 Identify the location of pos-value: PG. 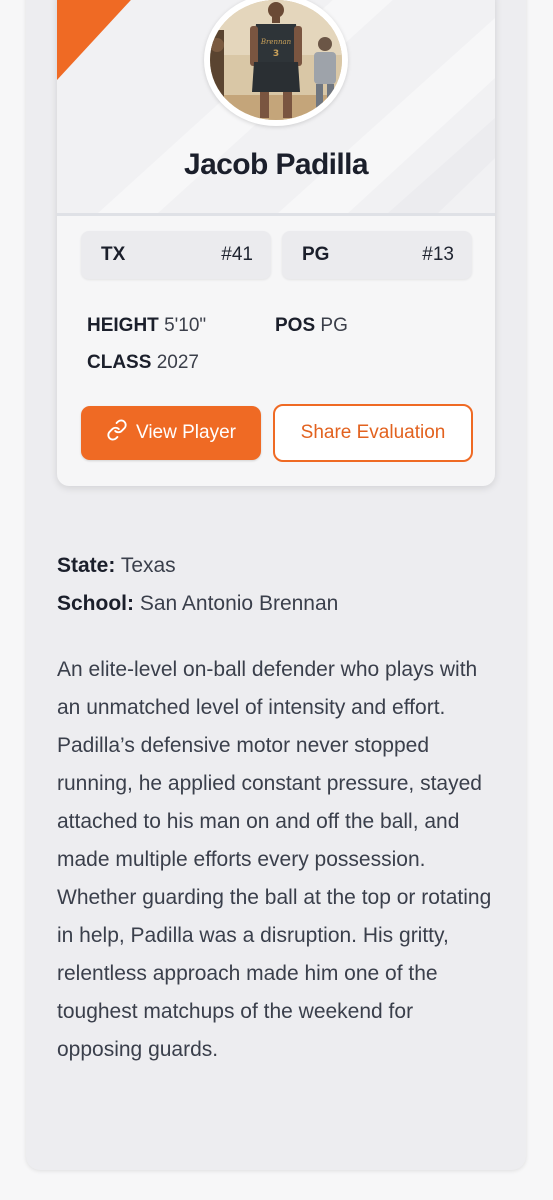
(334, 325).